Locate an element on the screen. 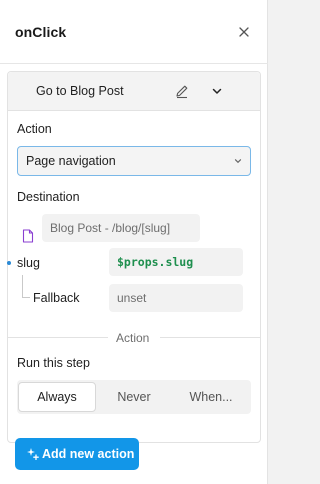  bound-indicator-dot is located at coordinates (9, 263).